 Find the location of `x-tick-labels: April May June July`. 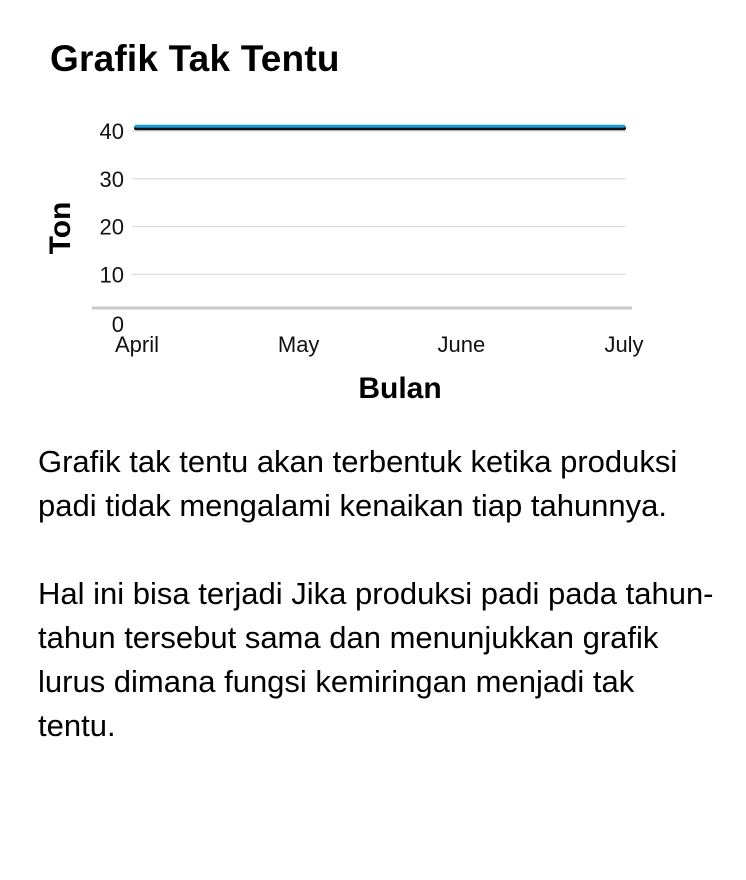

x-tick-labels: April May June July is located at coordinates (379, 344).